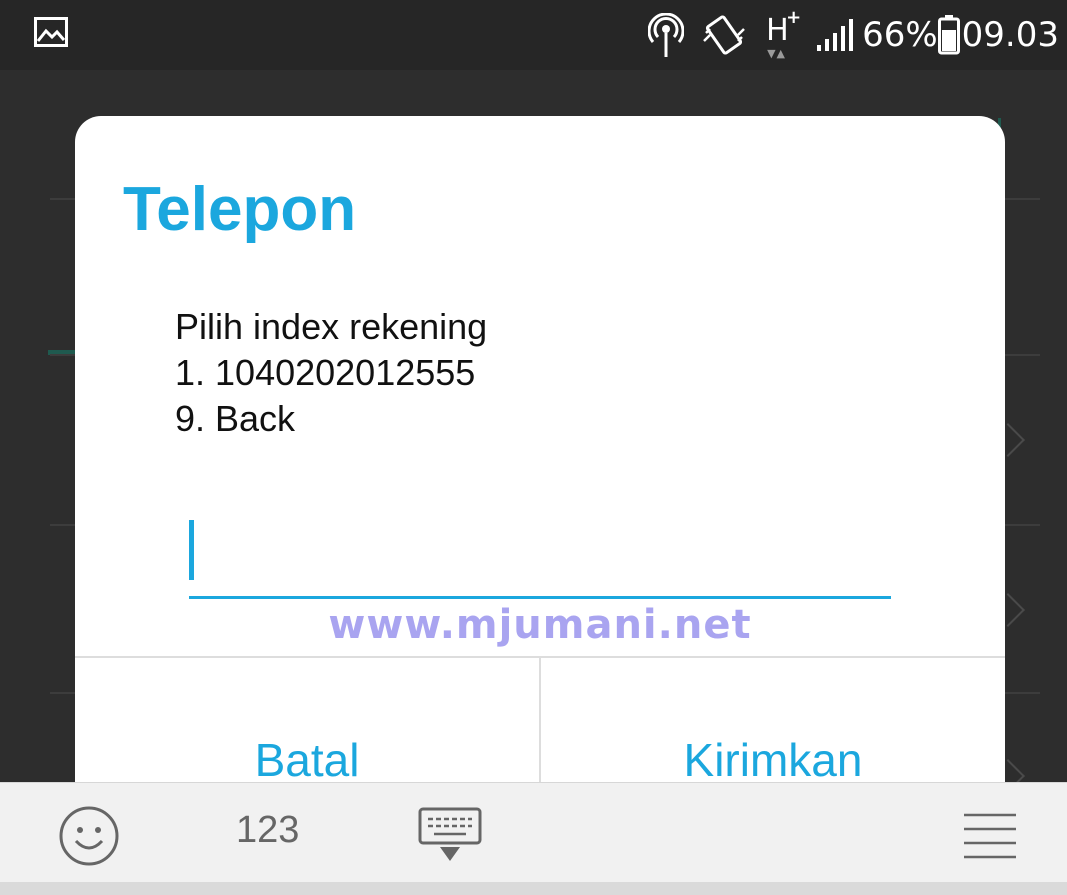 This screenshot has width=1067, height=895. I want to click on send-button: Kirimkan, so click(773, 727).